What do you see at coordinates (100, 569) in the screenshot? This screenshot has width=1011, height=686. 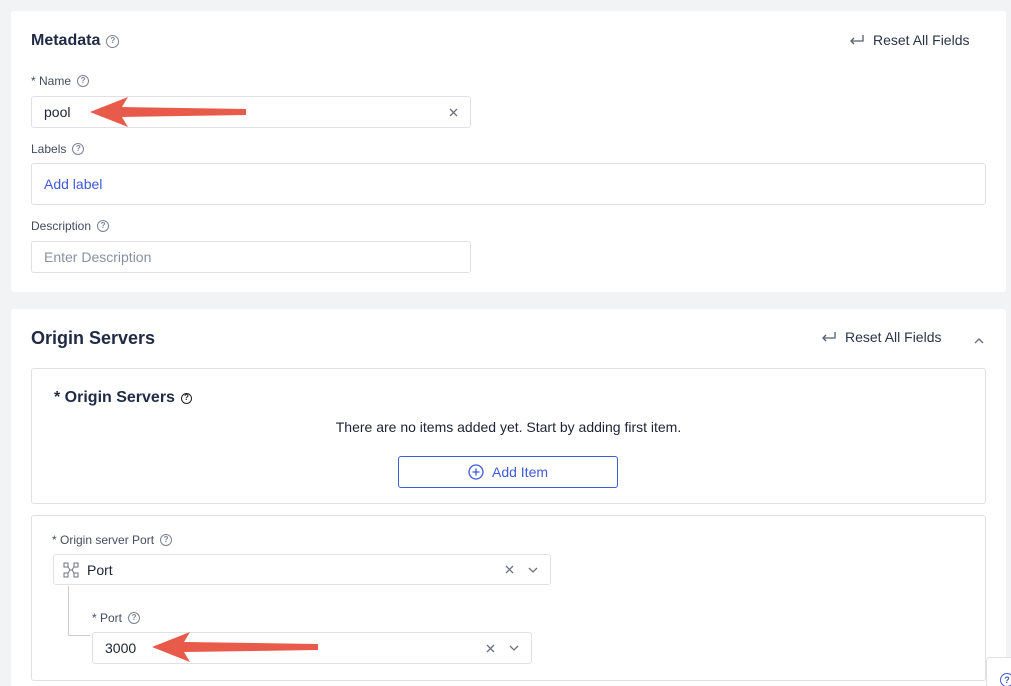 I see `origin-server-port-value: Port` at bounding box center [100, 569].